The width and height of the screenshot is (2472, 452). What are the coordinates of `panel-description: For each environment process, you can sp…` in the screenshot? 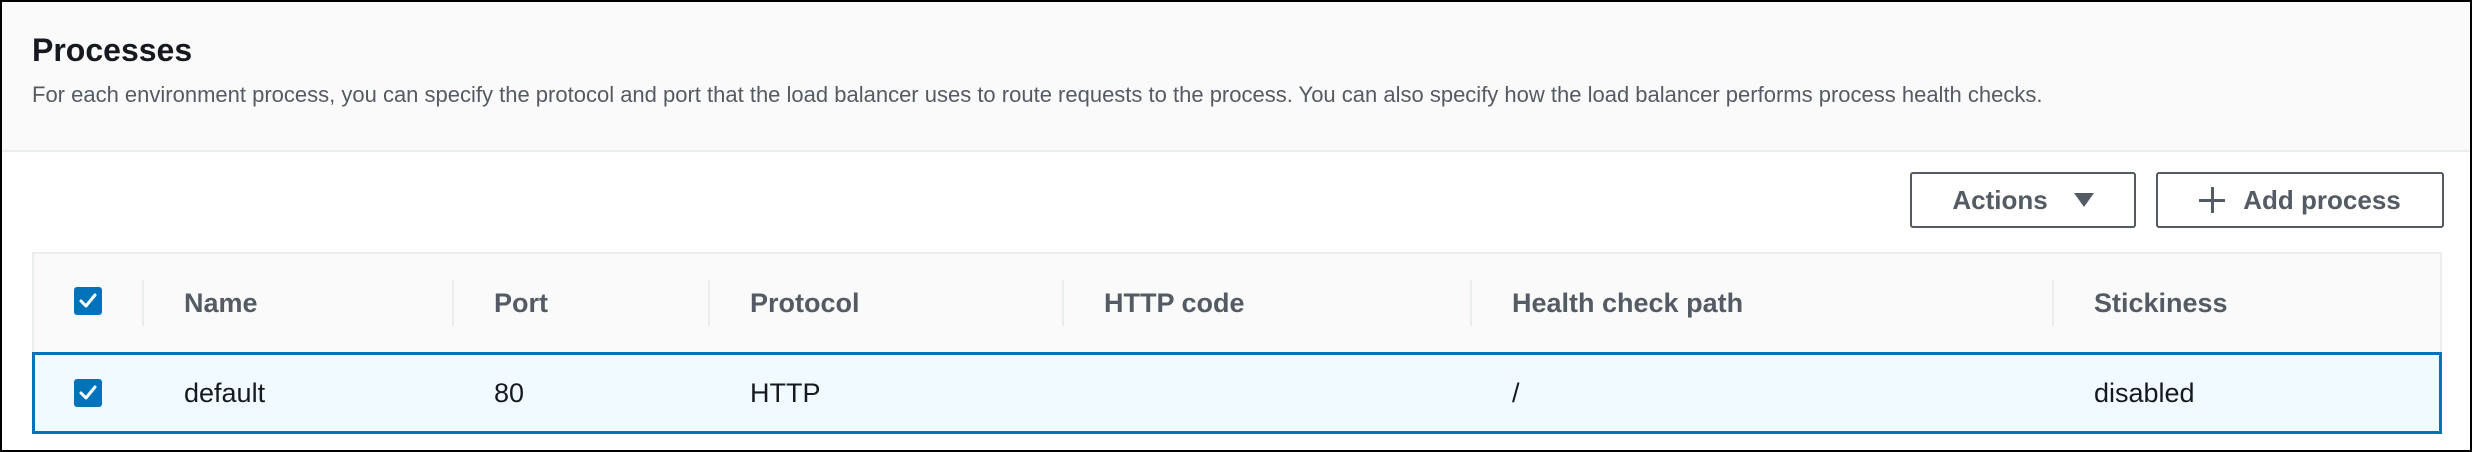 It's located at (1037, 94).